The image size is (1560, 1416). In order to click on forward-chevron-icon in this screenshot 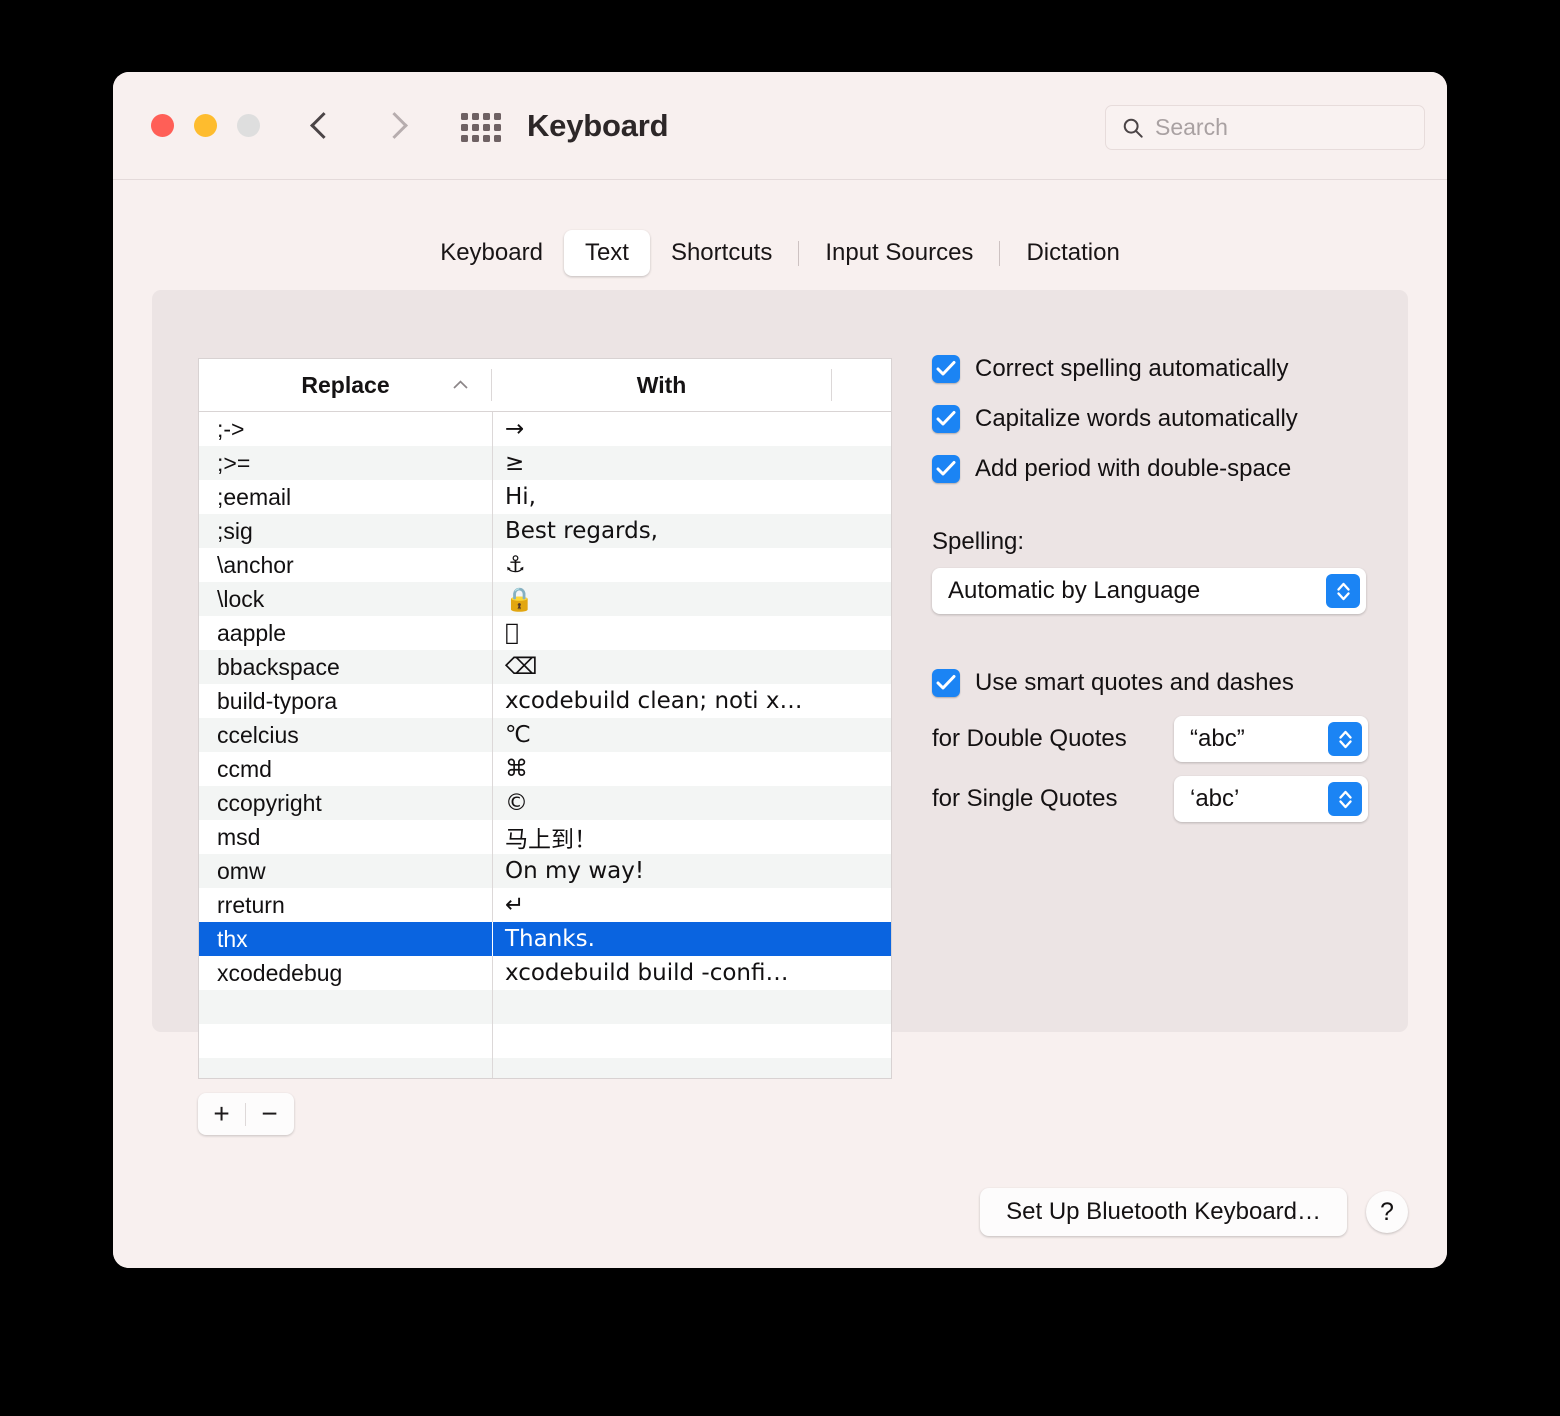, I will do `click(398, 125)`.